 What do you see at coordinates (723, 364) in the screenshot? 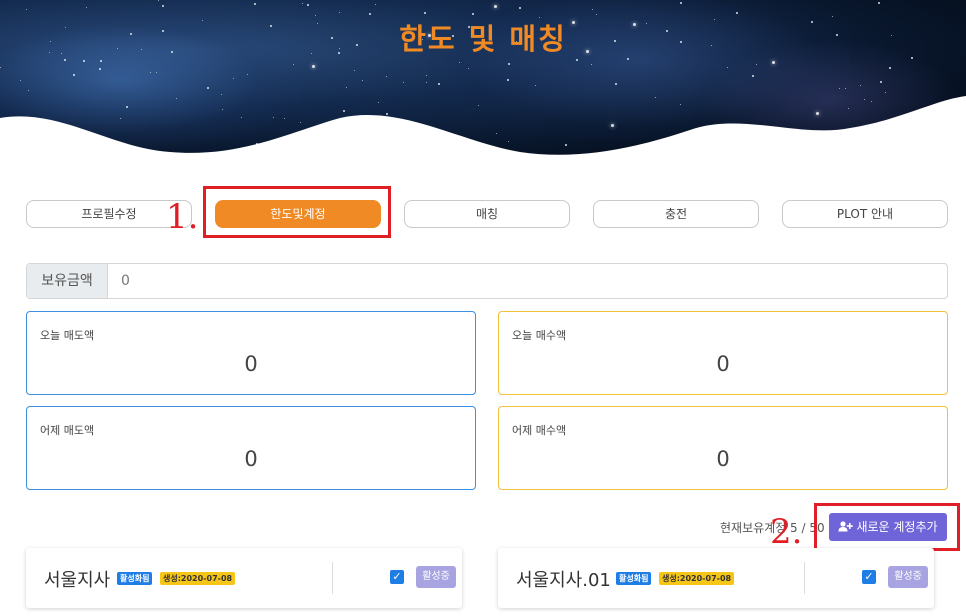
I see `today-buy-value: 0` at bounding box center [723, 364].